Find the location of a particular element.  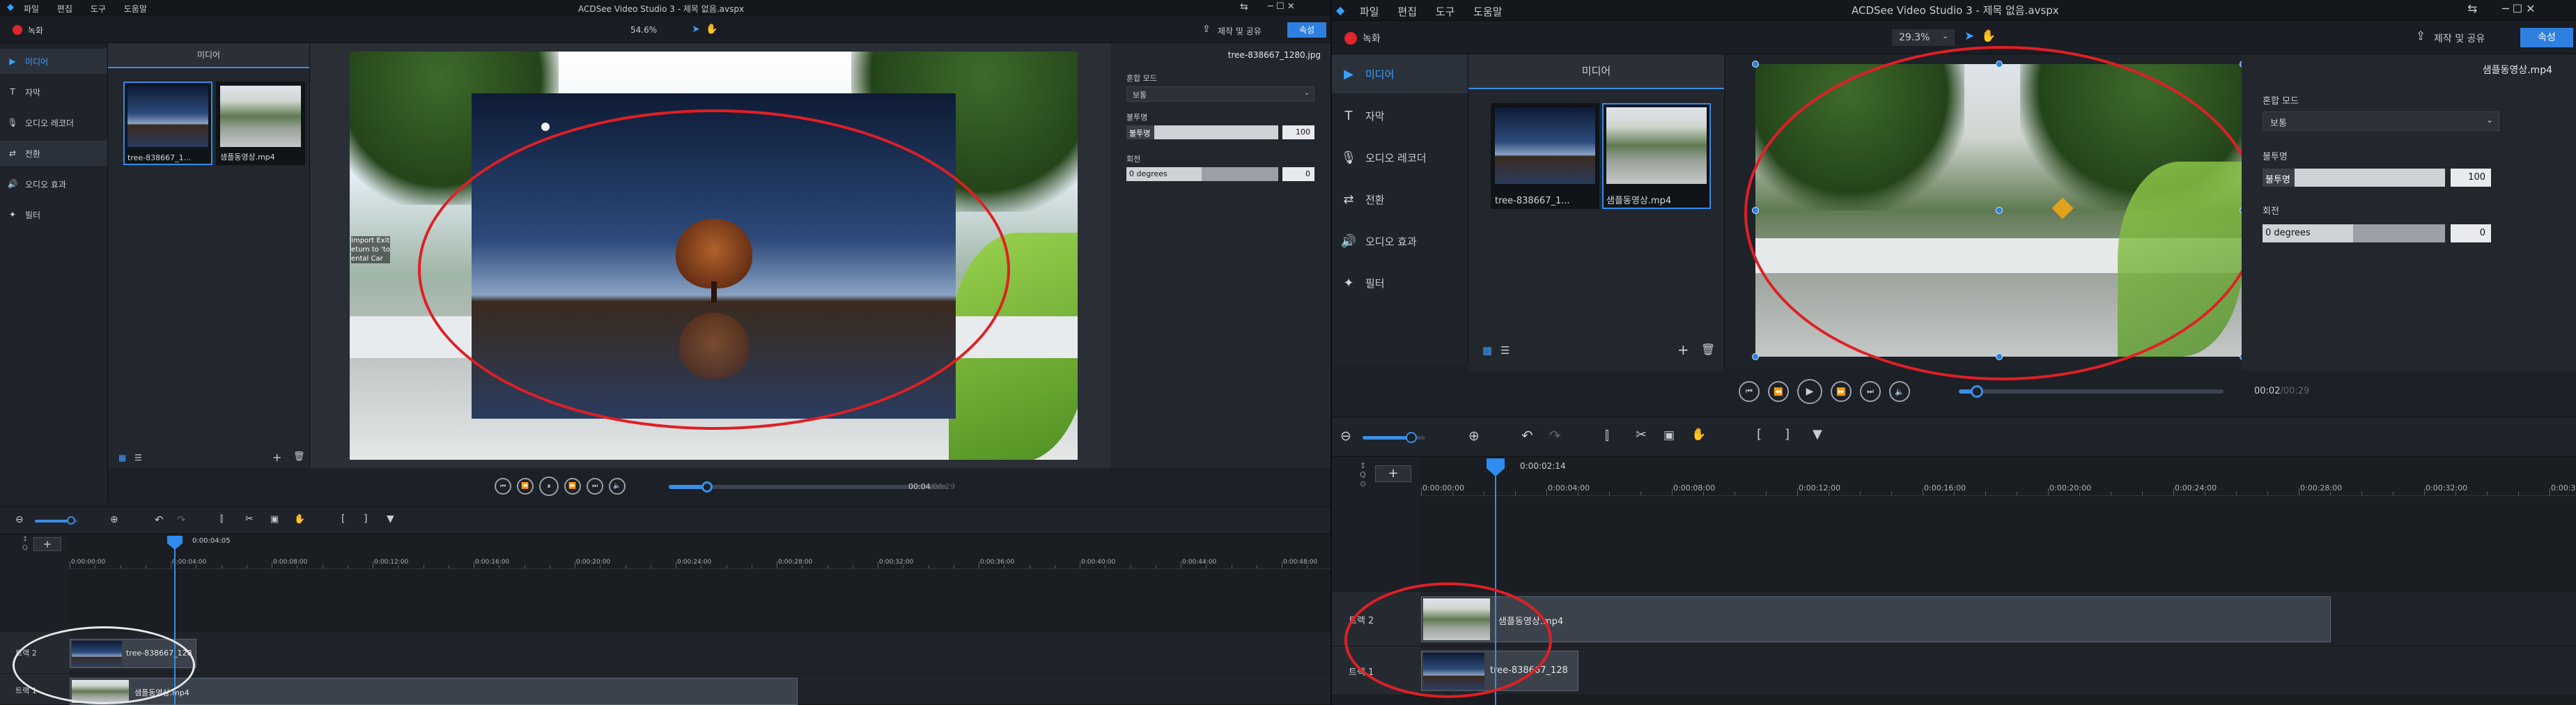

rotate-handle is located at coordinates (1999, 211).